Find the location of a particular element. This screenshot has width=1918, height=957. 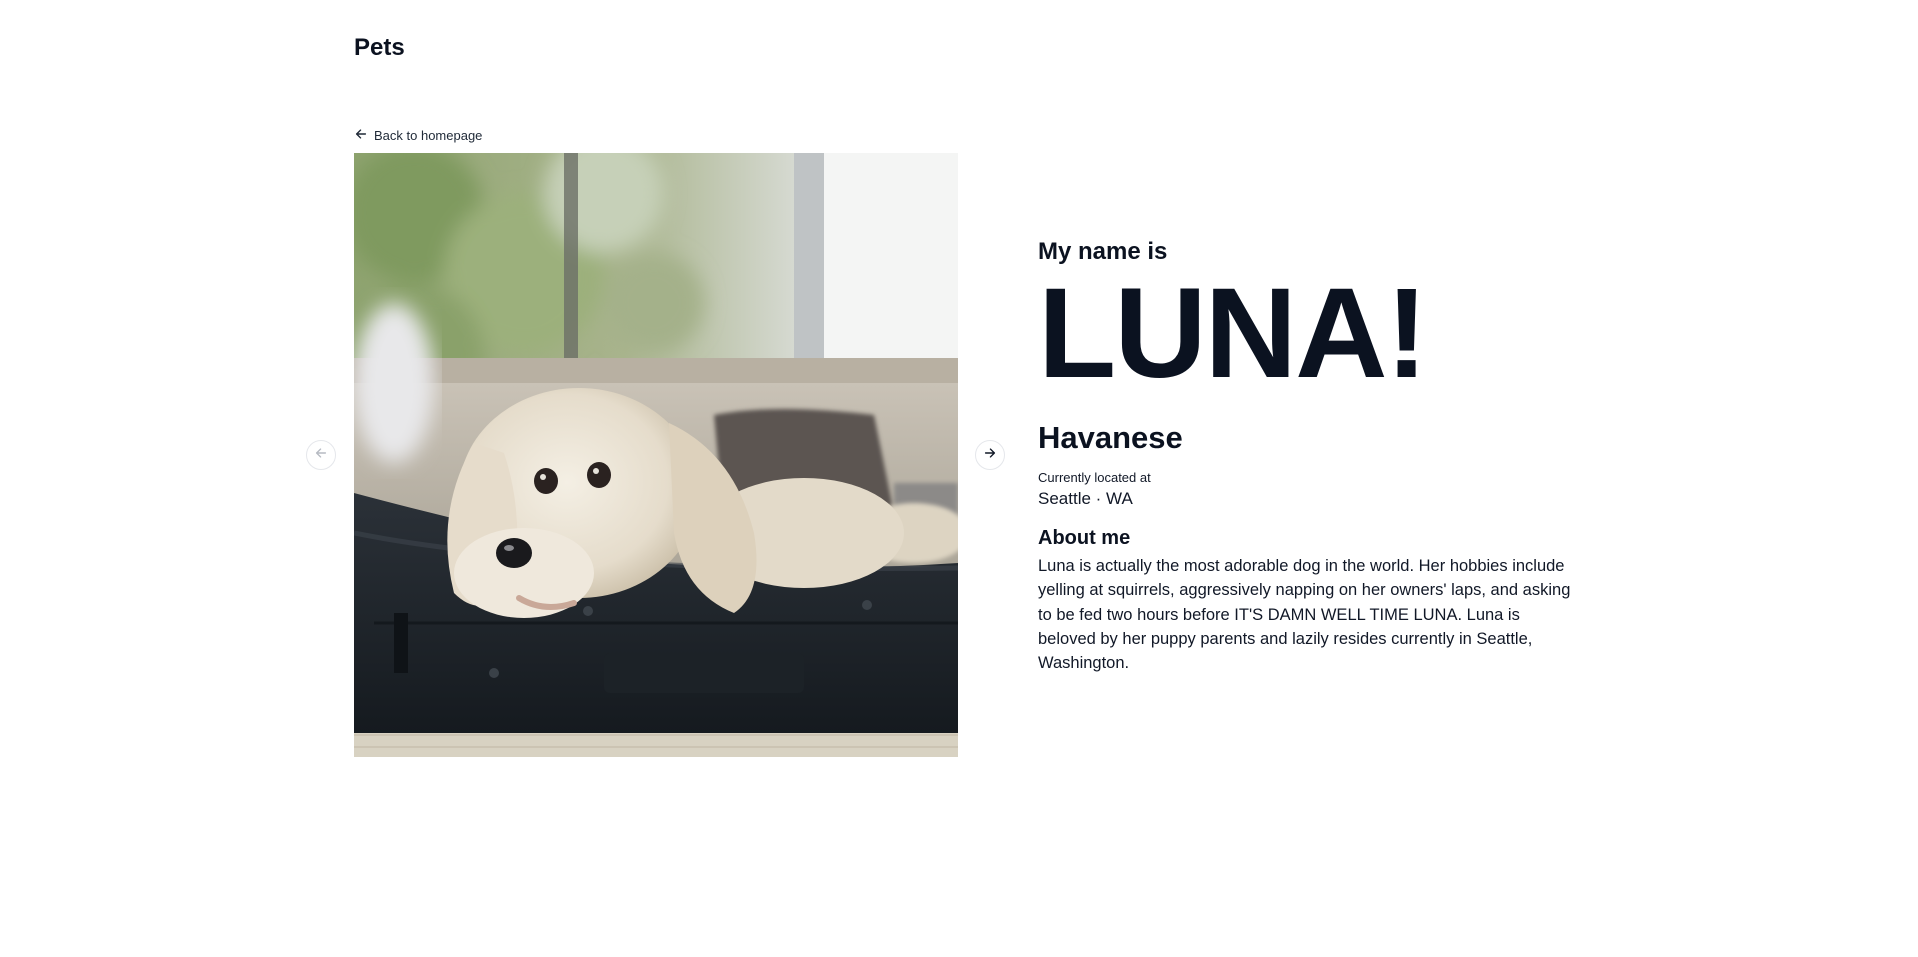

back-to-homepage-link: Back to homepage is located at coordinates (418, 135).